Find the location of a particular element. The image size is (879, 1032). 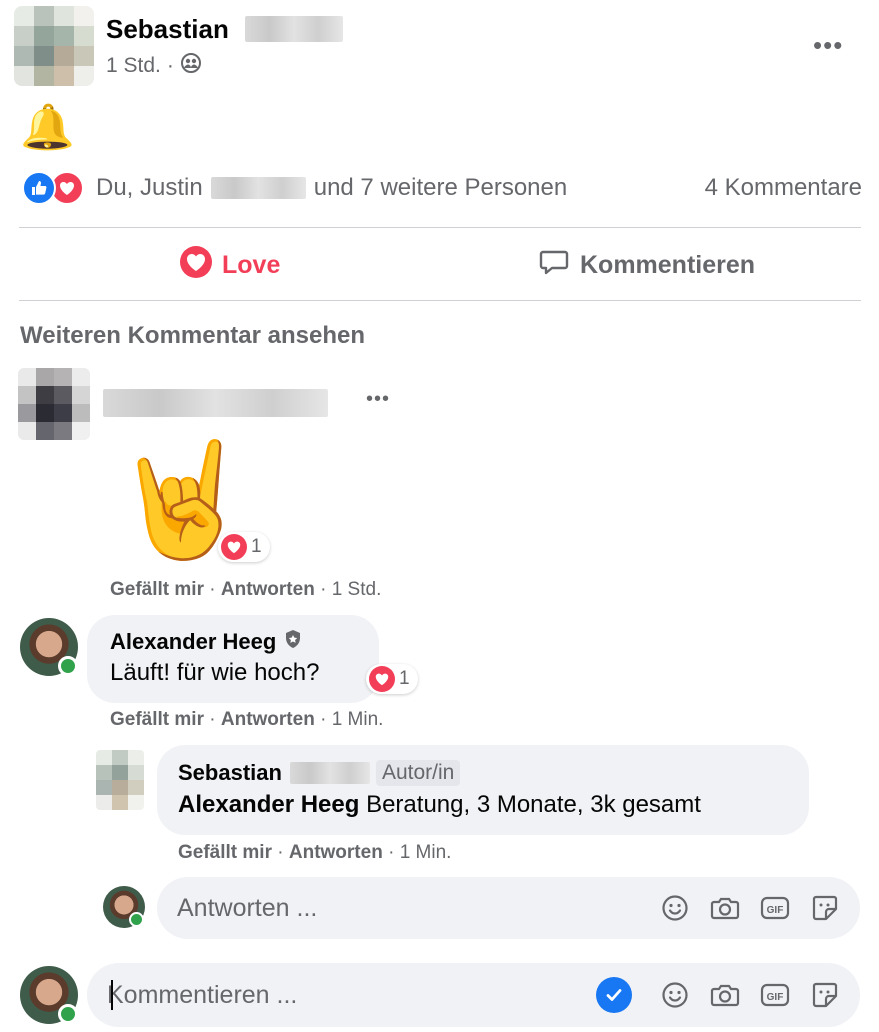

reply-time: 1 Min. is located at coordinates (426, 852).